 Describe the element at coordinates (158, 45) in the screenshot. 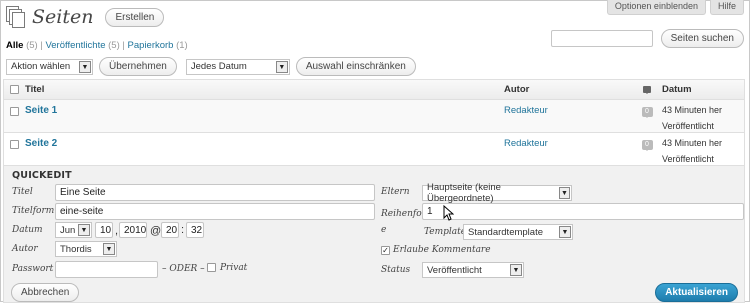

I see `filter-trash: Papierkorb (1)` at that location.